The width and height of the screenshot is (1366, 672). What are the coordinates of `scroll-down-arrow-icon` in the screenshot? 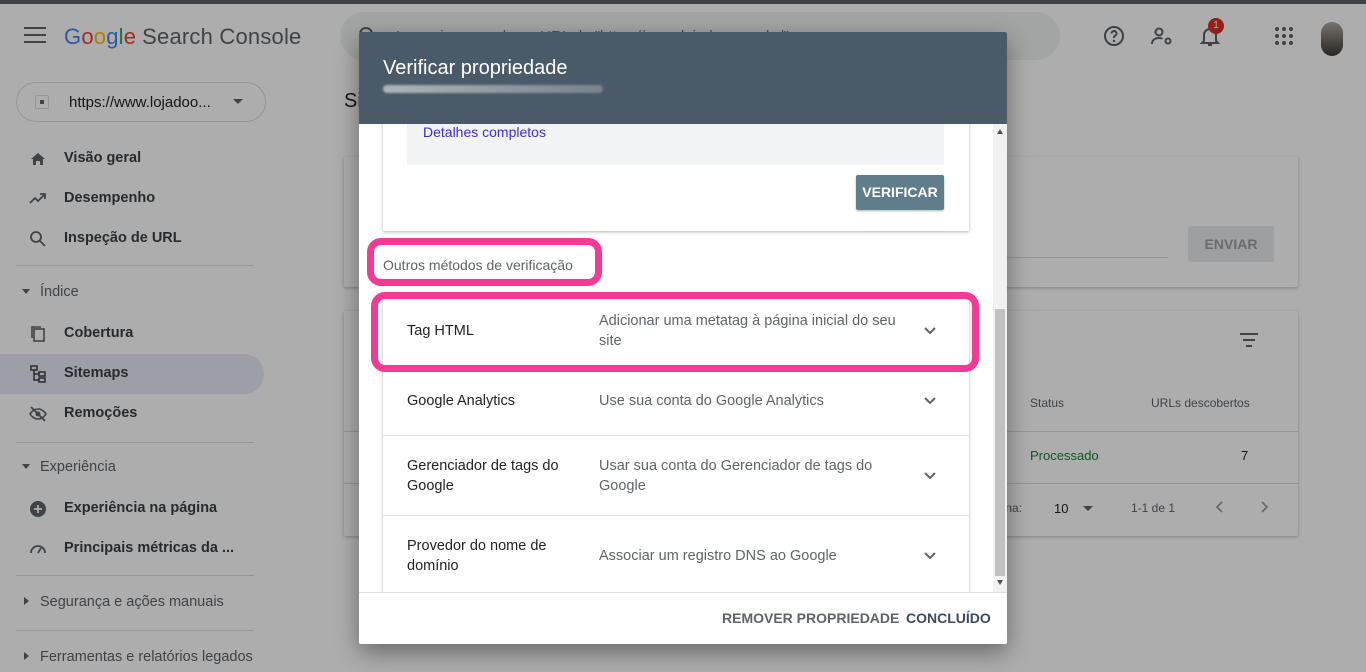 It's located at (1000, 582).